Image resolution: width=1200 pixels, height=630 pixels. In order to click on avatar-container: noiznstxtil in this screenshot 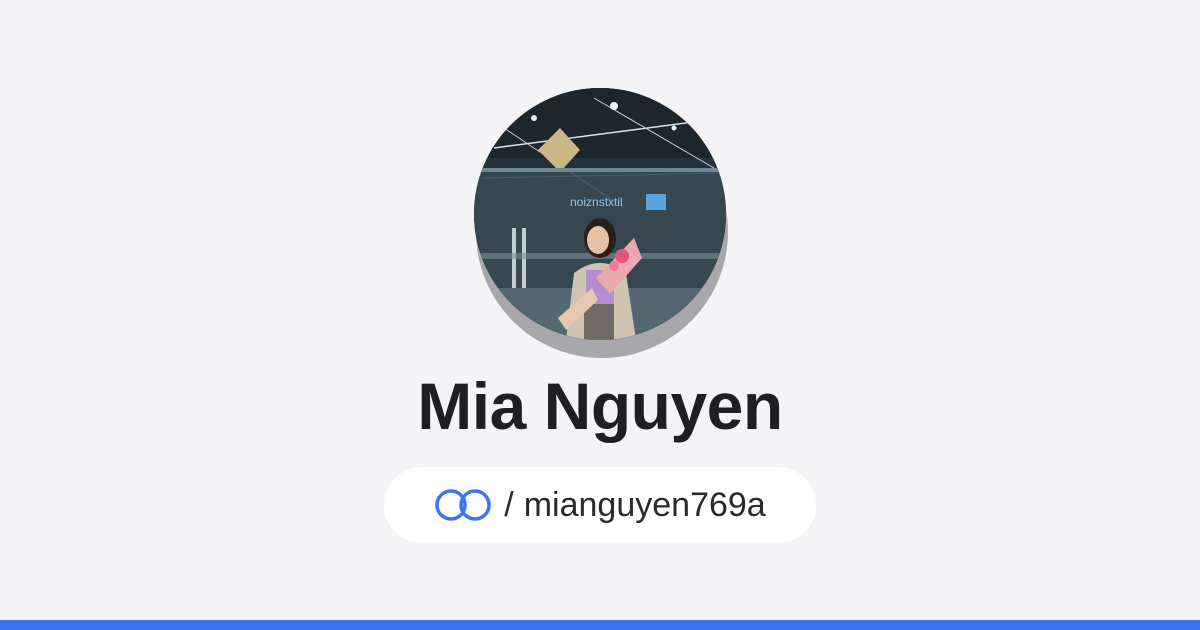, I will do `click(601, 223)`.